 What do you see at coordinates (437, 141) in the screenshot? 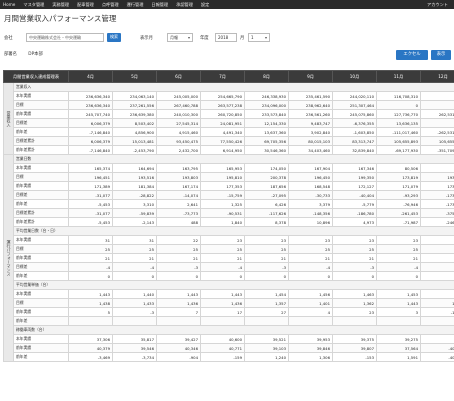
I see `table-cell: 105,655,893` at bounding box center [437, 141].